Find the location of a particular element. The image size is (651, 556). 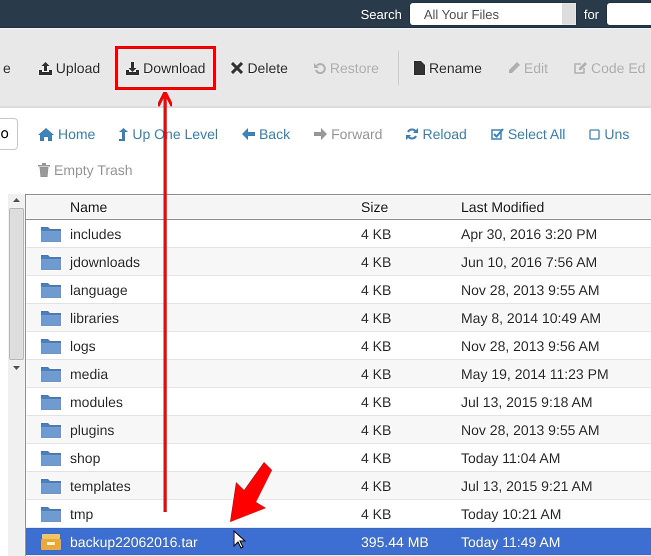

close-icon is located at coordinates (237, 68).